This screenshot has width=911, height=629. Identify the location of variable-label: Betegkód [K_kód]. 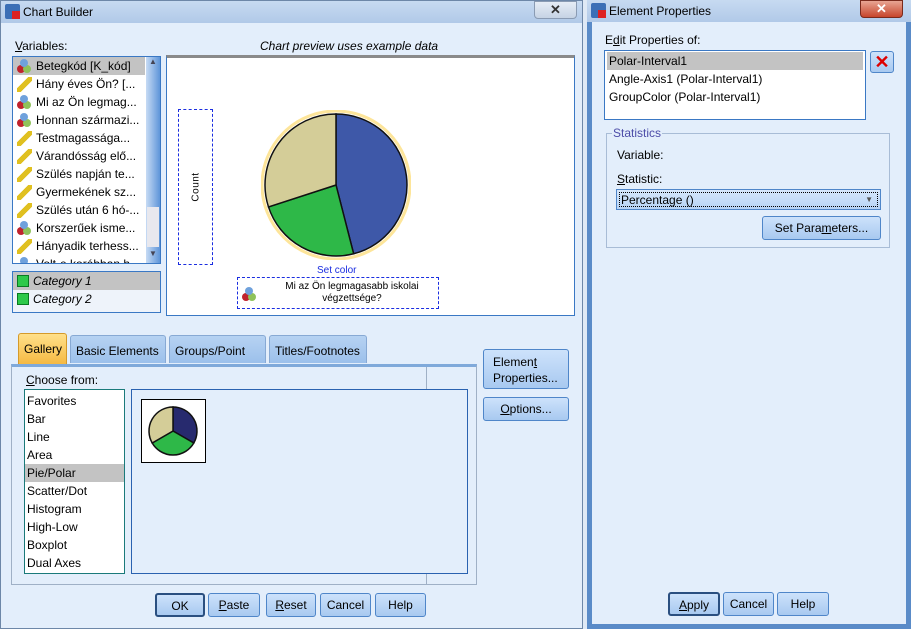
(83, 66).